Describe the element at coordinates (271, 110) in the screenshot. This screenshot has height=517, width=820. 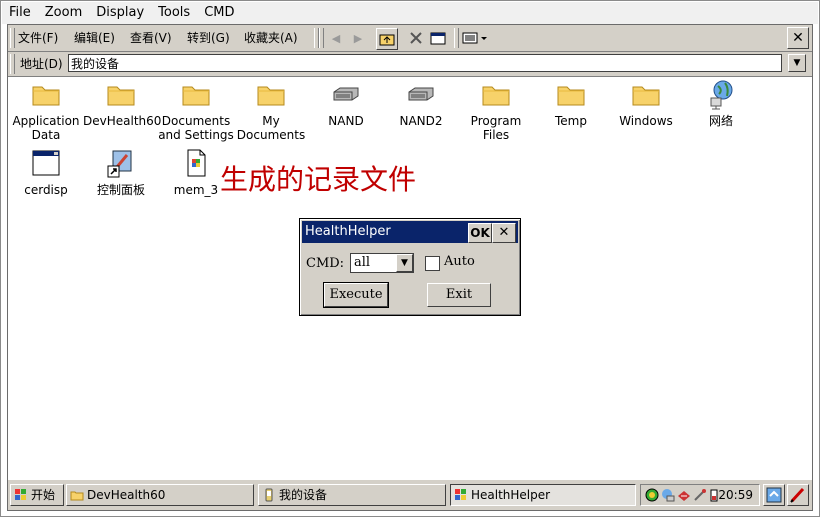
I see `icon-my-documents: My Documents` at that location.